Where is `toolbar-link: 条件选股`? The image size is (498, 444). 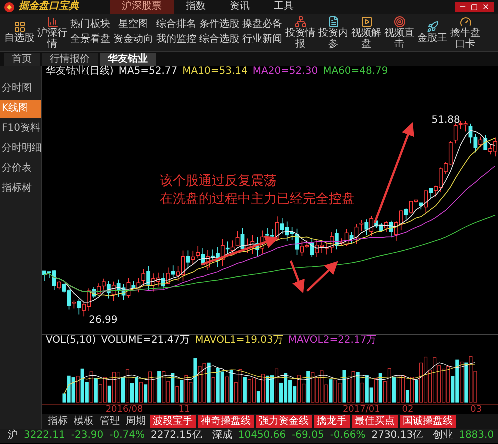
toolbar-link: 条件选股 is located at coordinates (220, 25).